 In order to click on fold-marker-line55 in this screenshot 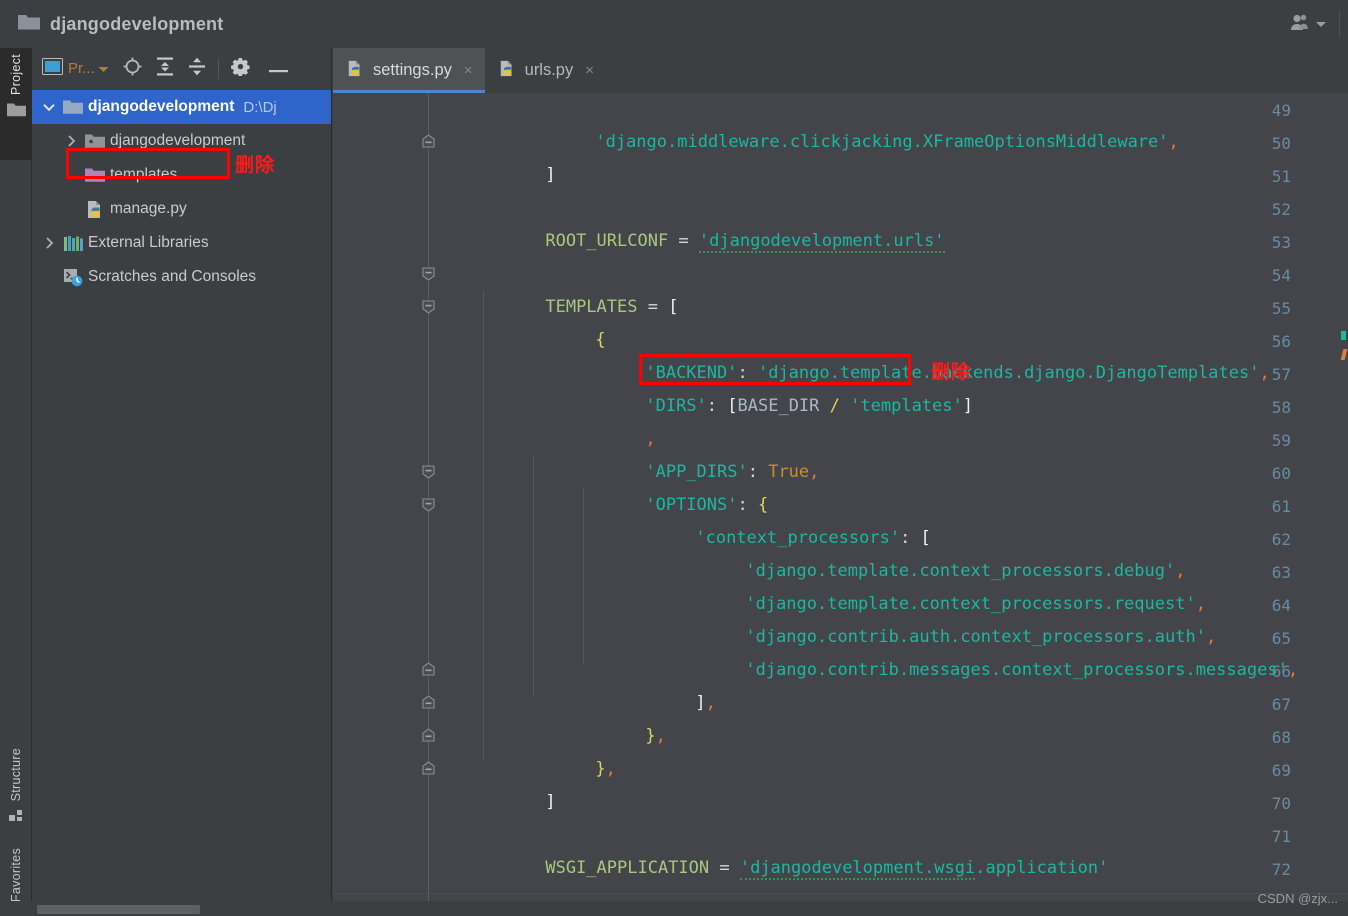, I will do `click(428, 306)`.